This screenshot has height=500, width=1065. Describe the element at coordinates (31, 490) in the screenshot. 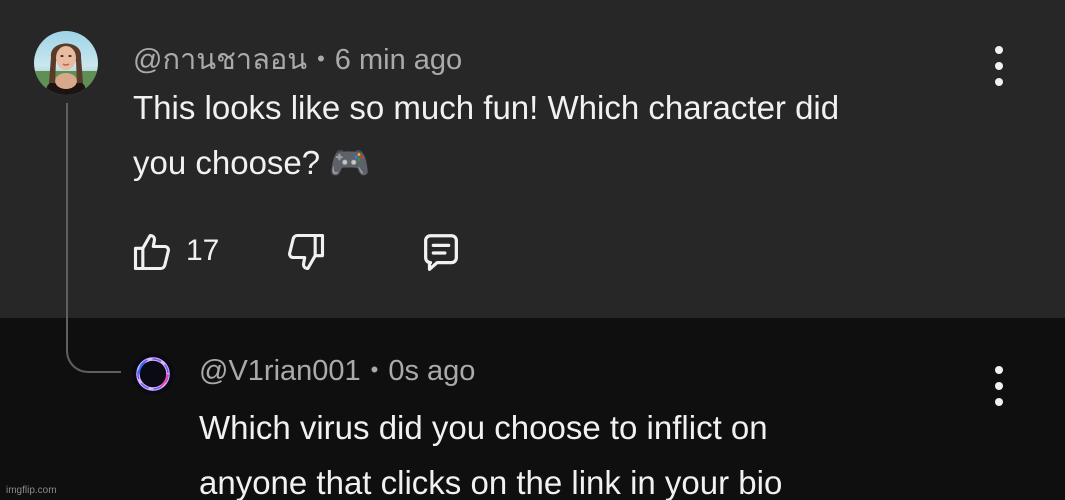

I see `watermark: imgflip.com` at that location.